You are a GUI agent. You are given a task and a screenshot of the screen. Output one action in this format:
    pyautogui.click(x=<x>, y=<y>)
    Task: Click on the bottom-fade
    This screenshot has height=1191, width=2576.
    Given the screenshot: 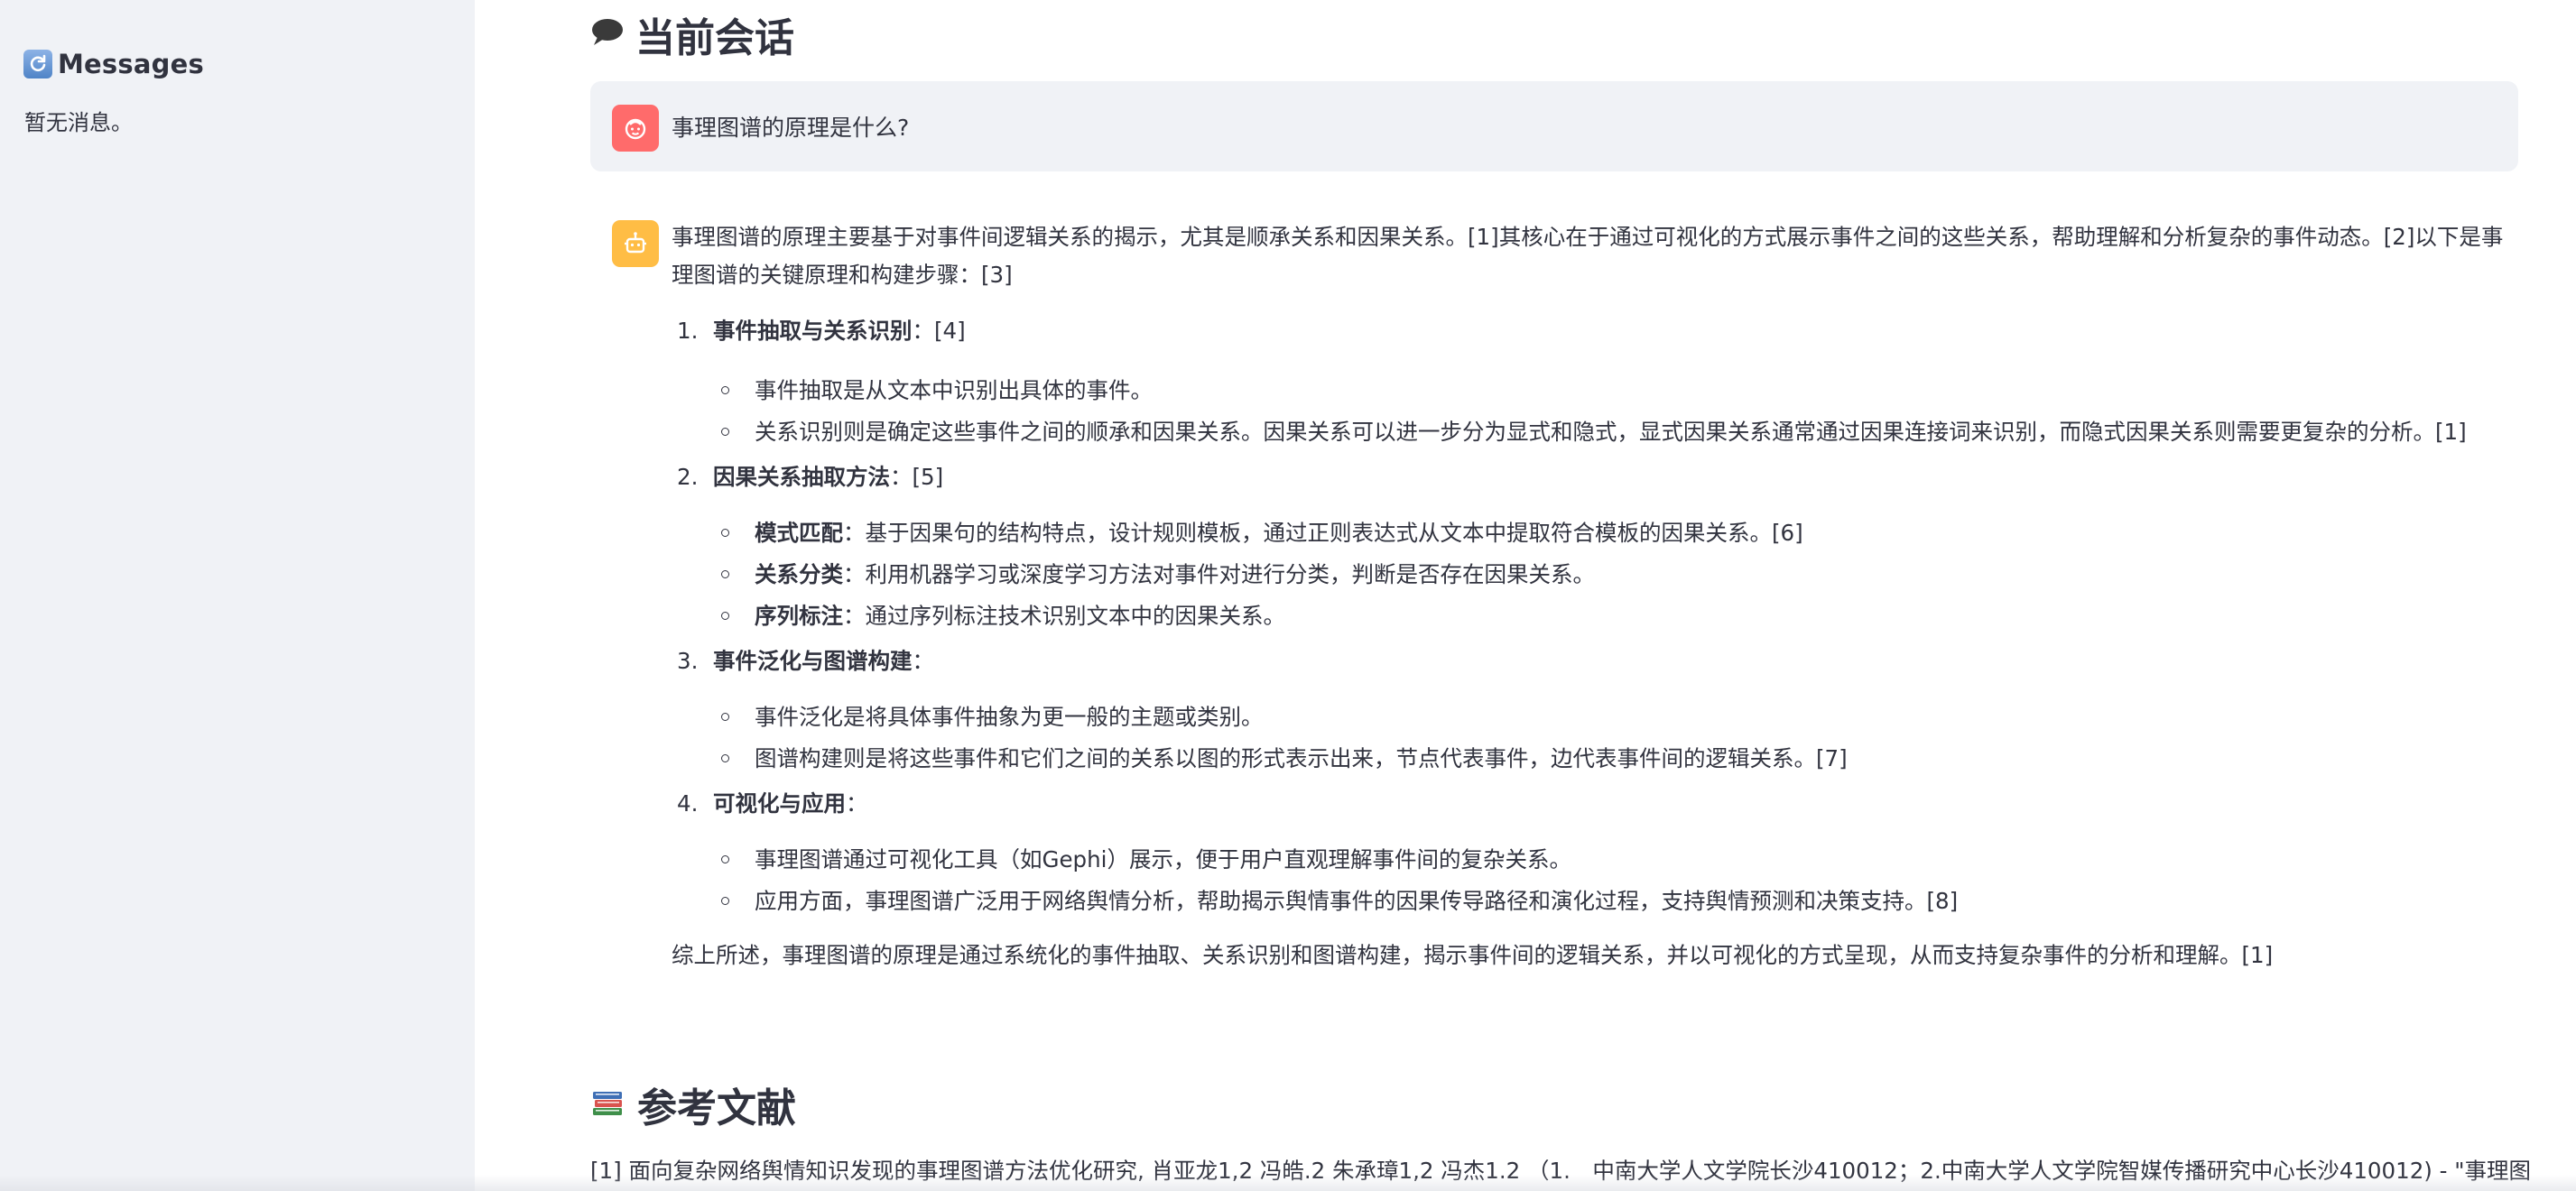 What is the action you would take?
    pyautogui.click(x=1288, y=1183)
    